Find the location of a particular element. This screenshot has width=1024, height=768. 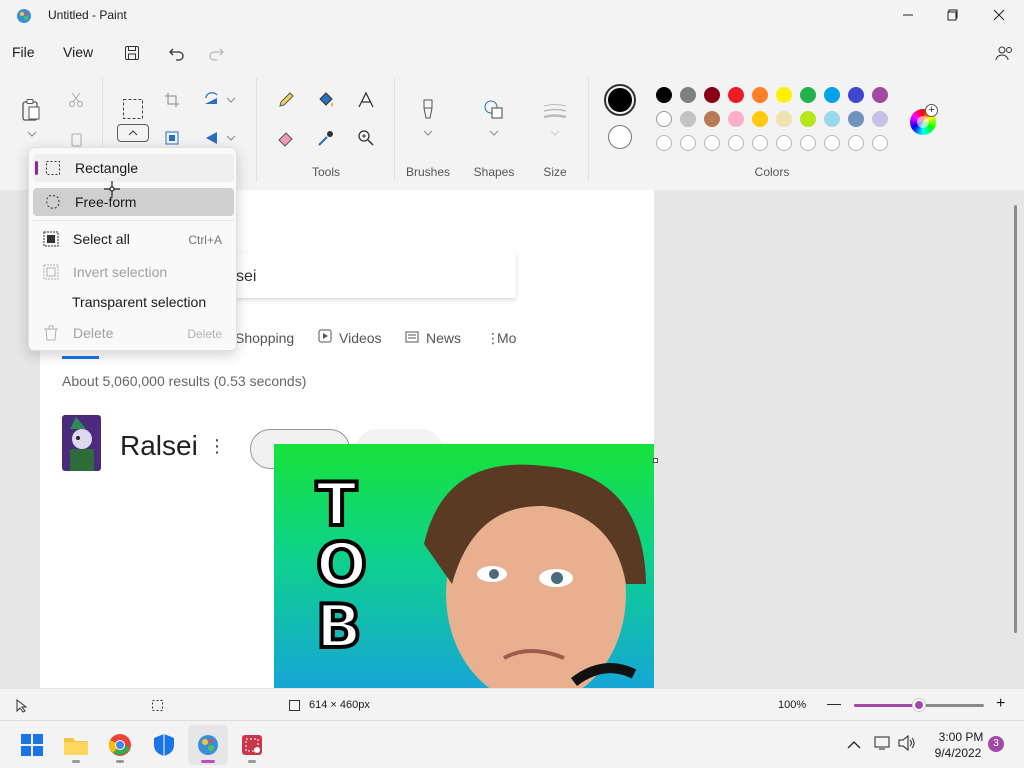

undo-icon is located at coordinates (177, 53).